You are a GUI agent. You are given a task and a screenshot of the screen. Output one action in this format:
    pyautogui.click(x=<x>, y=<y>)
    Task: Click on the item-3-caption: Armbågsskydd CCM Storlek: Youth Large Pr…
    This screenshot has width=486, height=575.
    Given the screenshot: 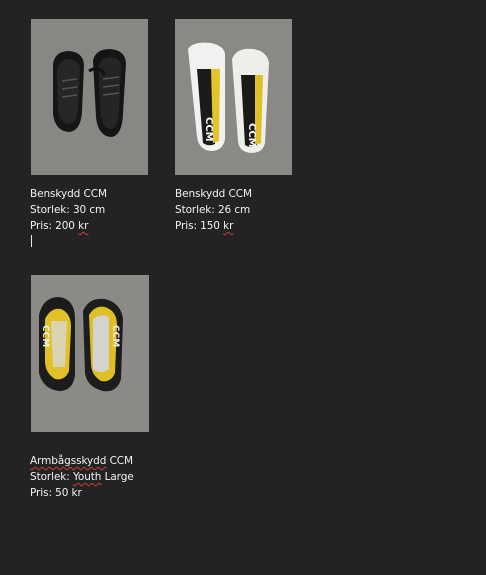 What is the action you would take?
    pyautogui.click(x=82, y=477)
    